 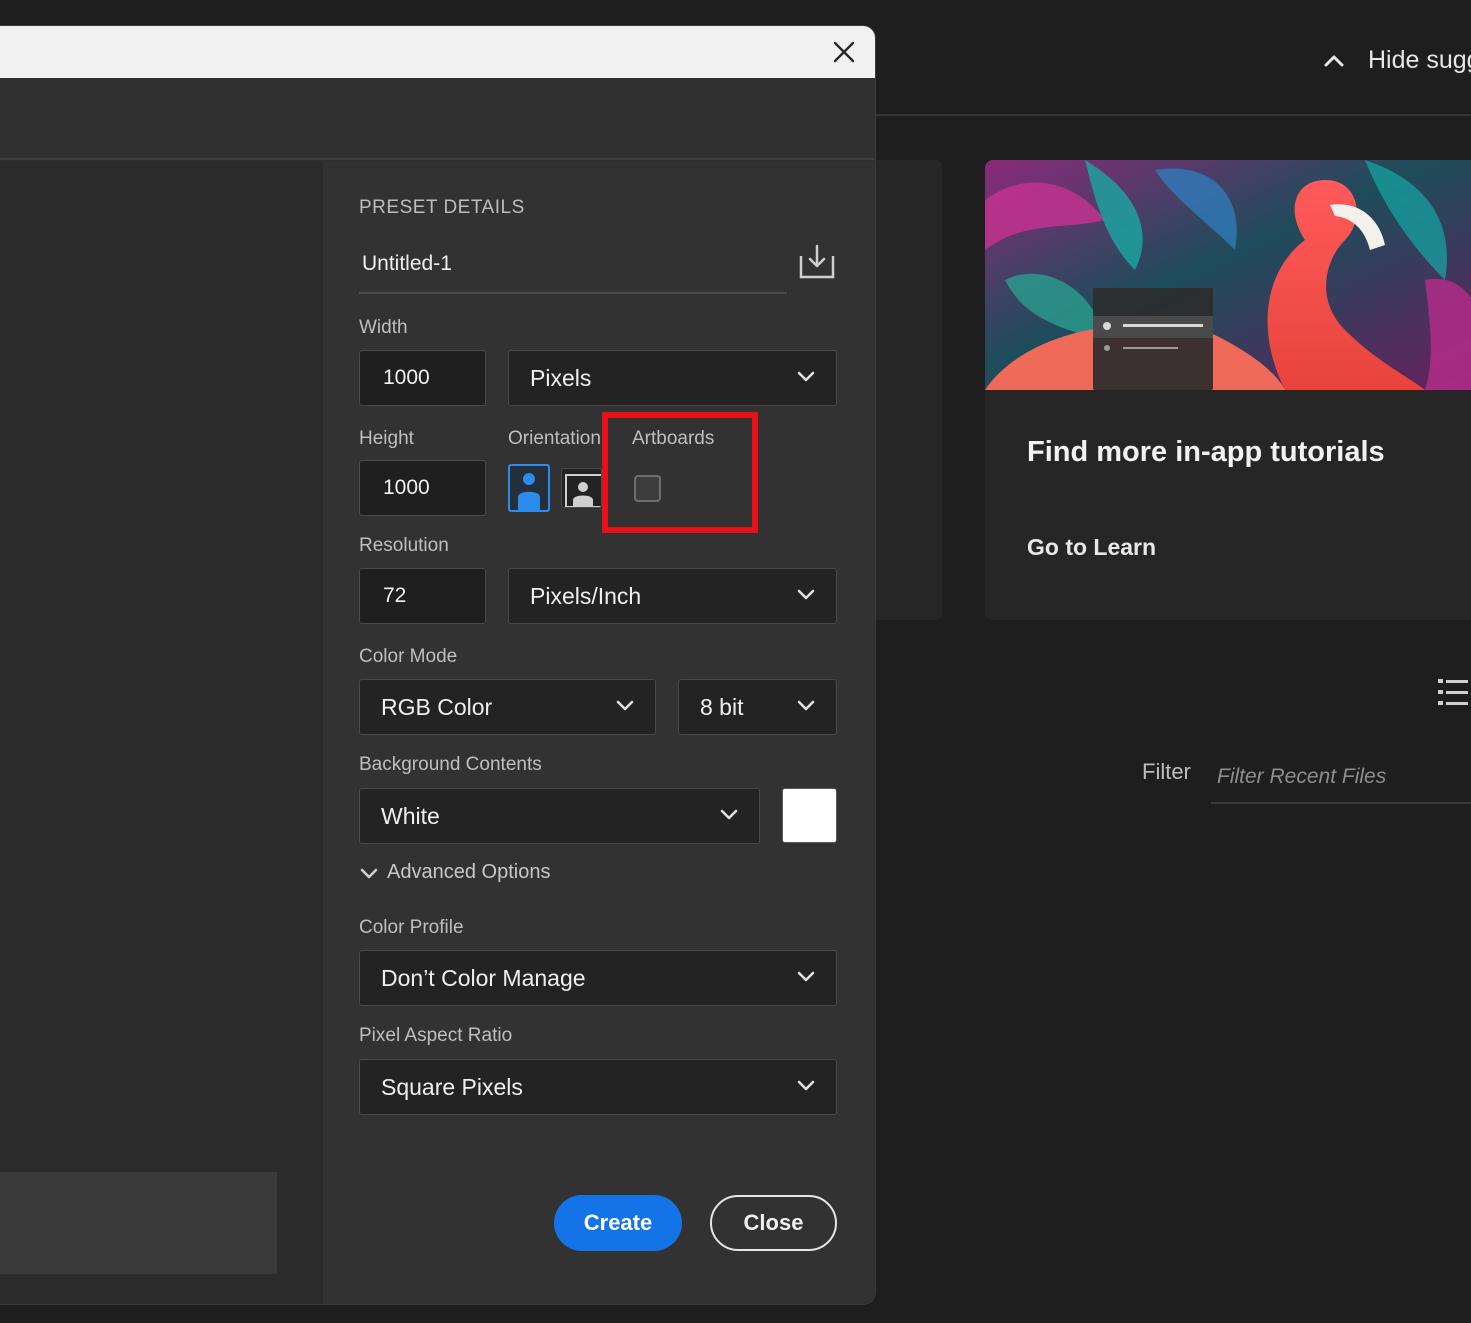 I want to click on orientation-portrait-button, so click(x=529, y=488).